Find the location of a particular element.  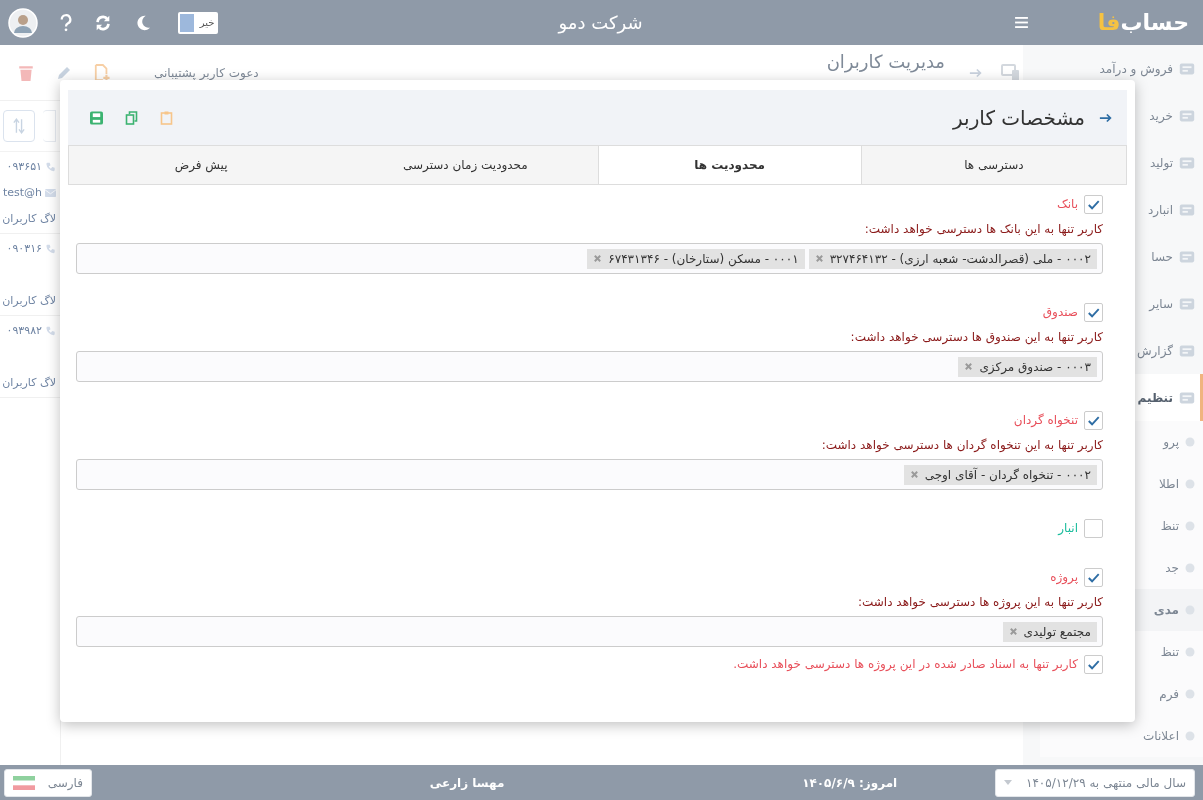

user-name: مهسا زارعی is located at coordinates (467, 782).